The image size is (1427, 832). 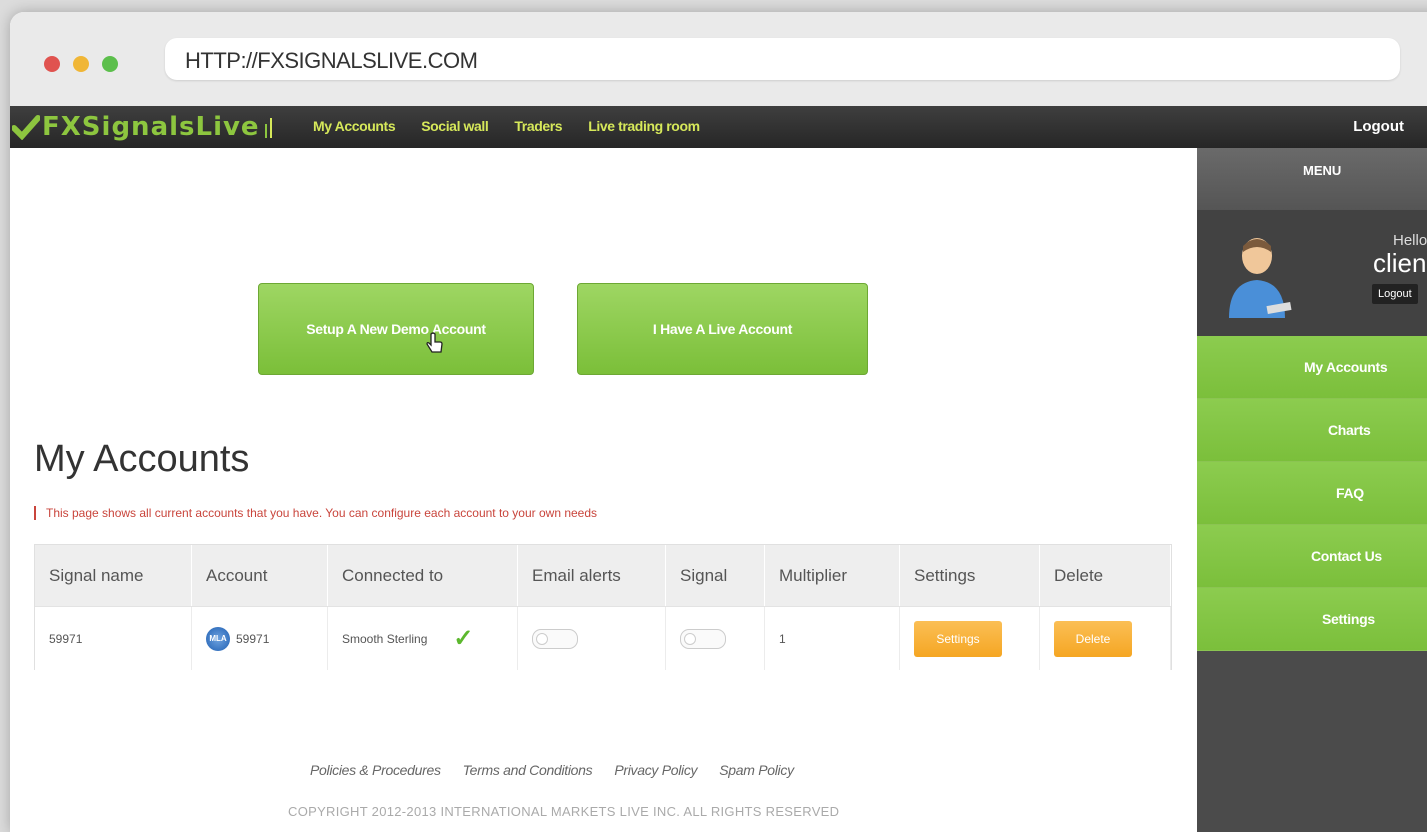 What do you see at coordinates (1346, 556) in the screenshot?
I see `sidebar-item-label: Contact Us` at bounding box center [1346, 556].